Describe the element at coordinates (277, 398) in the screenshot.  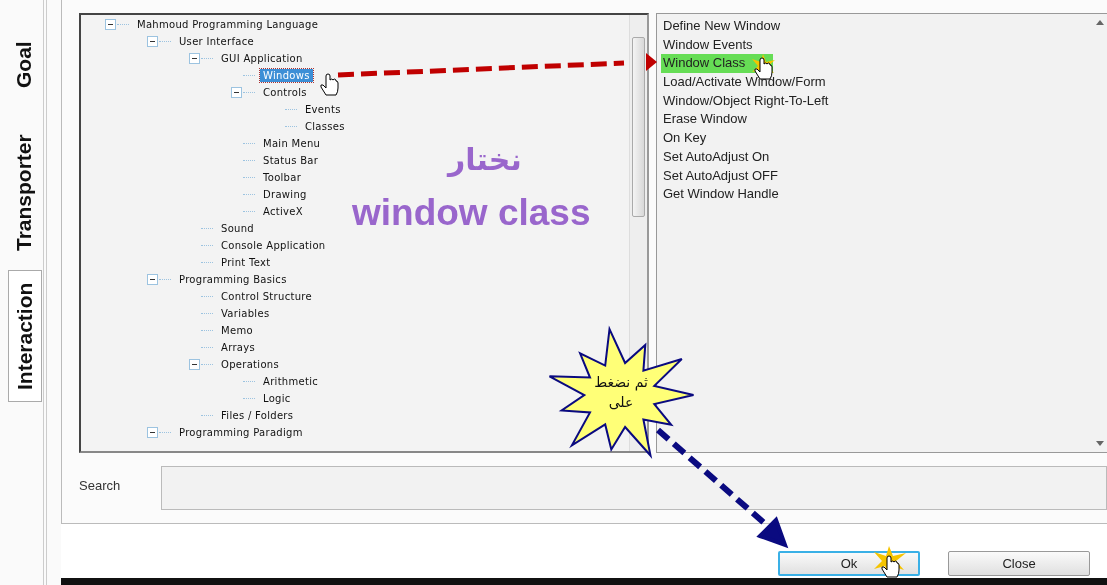
I see `tree-item: Logic` at that location.